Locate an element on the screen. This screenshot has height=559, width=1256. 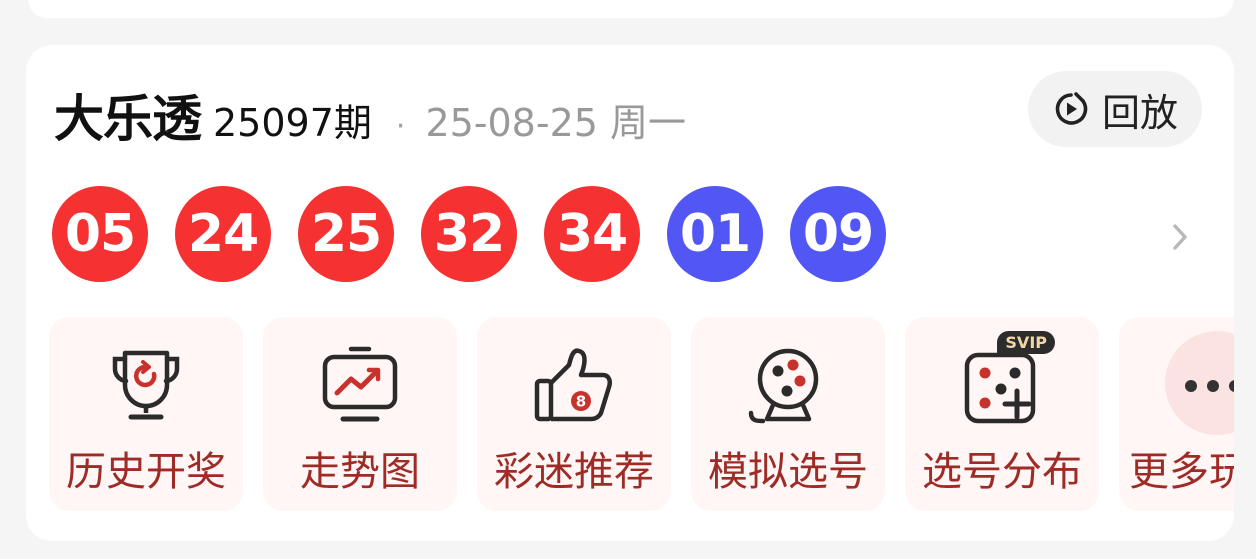
front-ball: 24 is located at coordinates (223, 234).